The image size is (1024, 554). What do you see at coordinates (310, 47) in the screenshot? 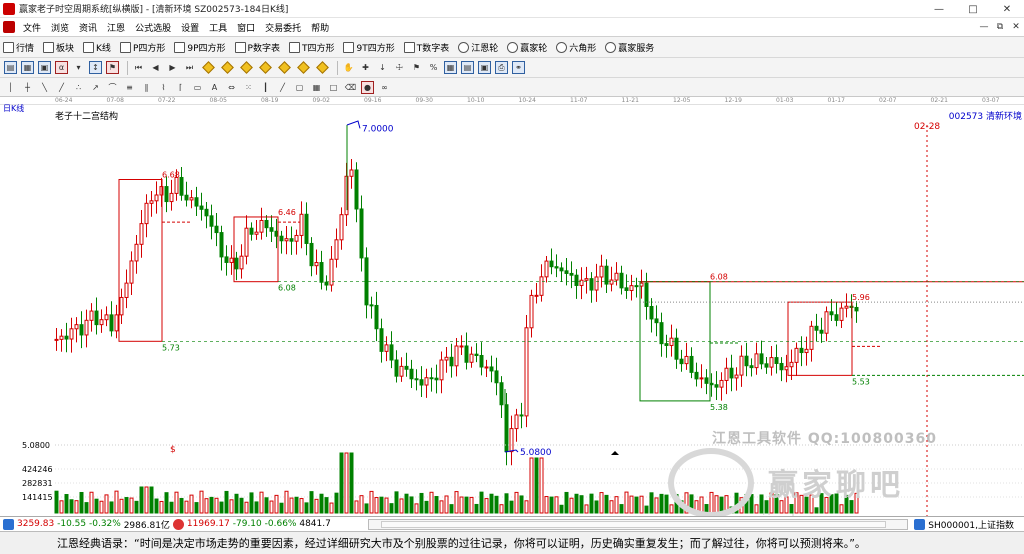
I see `tool-t-square: T四方形` at bounding box center [310, 47].